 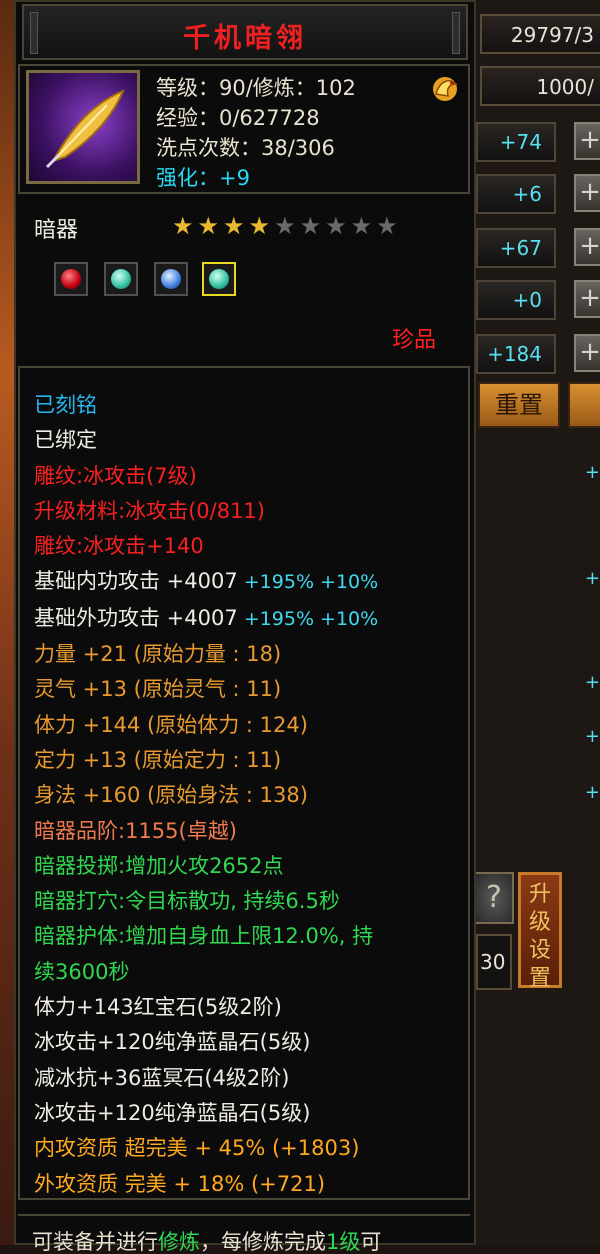 I want to click on star-rating: ★★★★★★★★★, so click(x=287, y=226).